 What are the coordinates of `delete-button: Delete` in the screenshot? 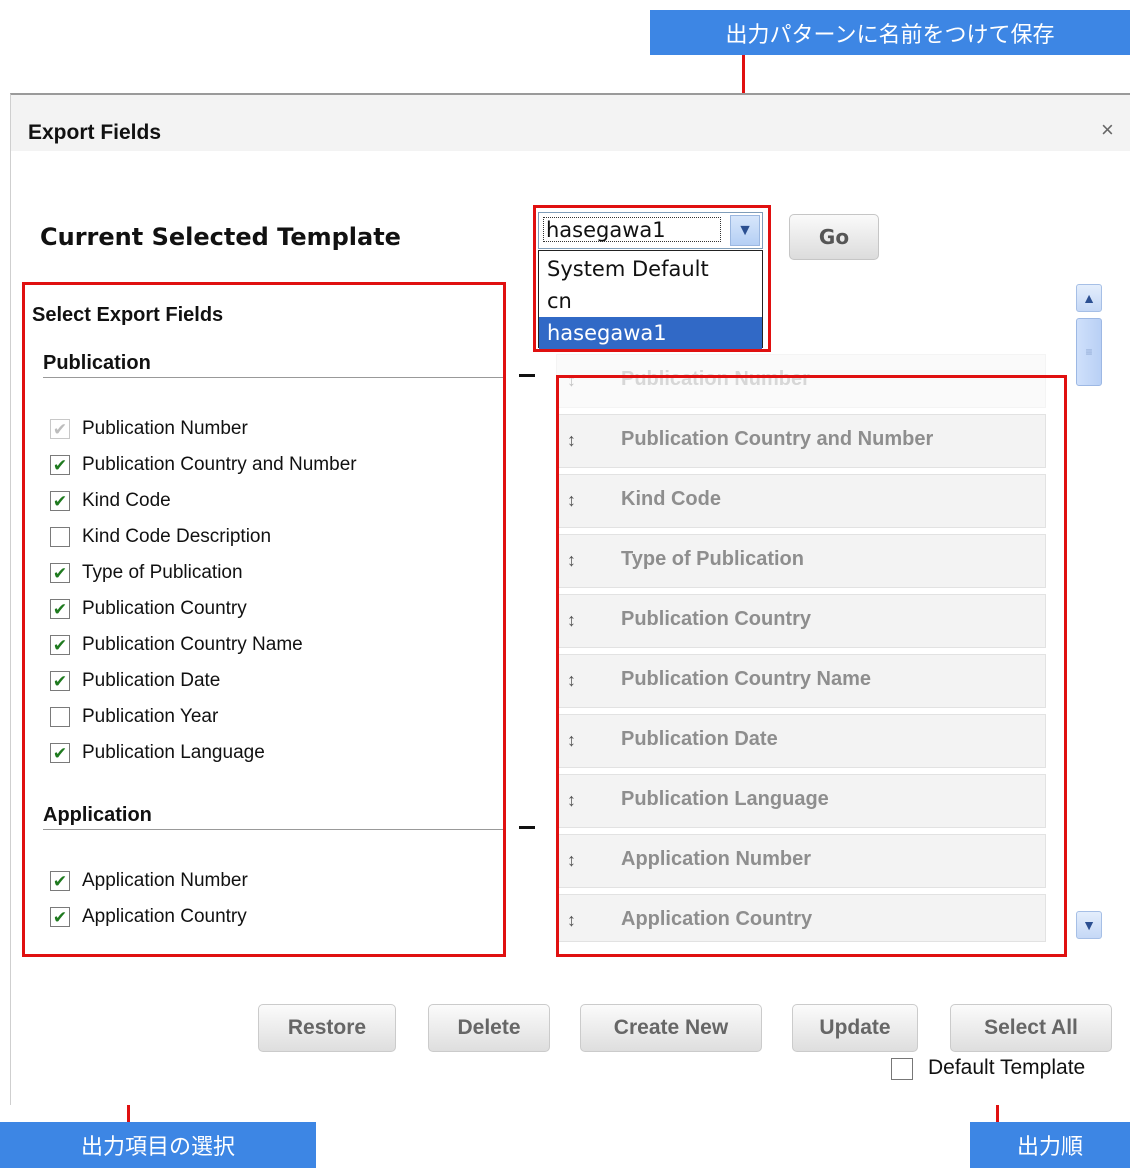 It's located at (489, 1028).